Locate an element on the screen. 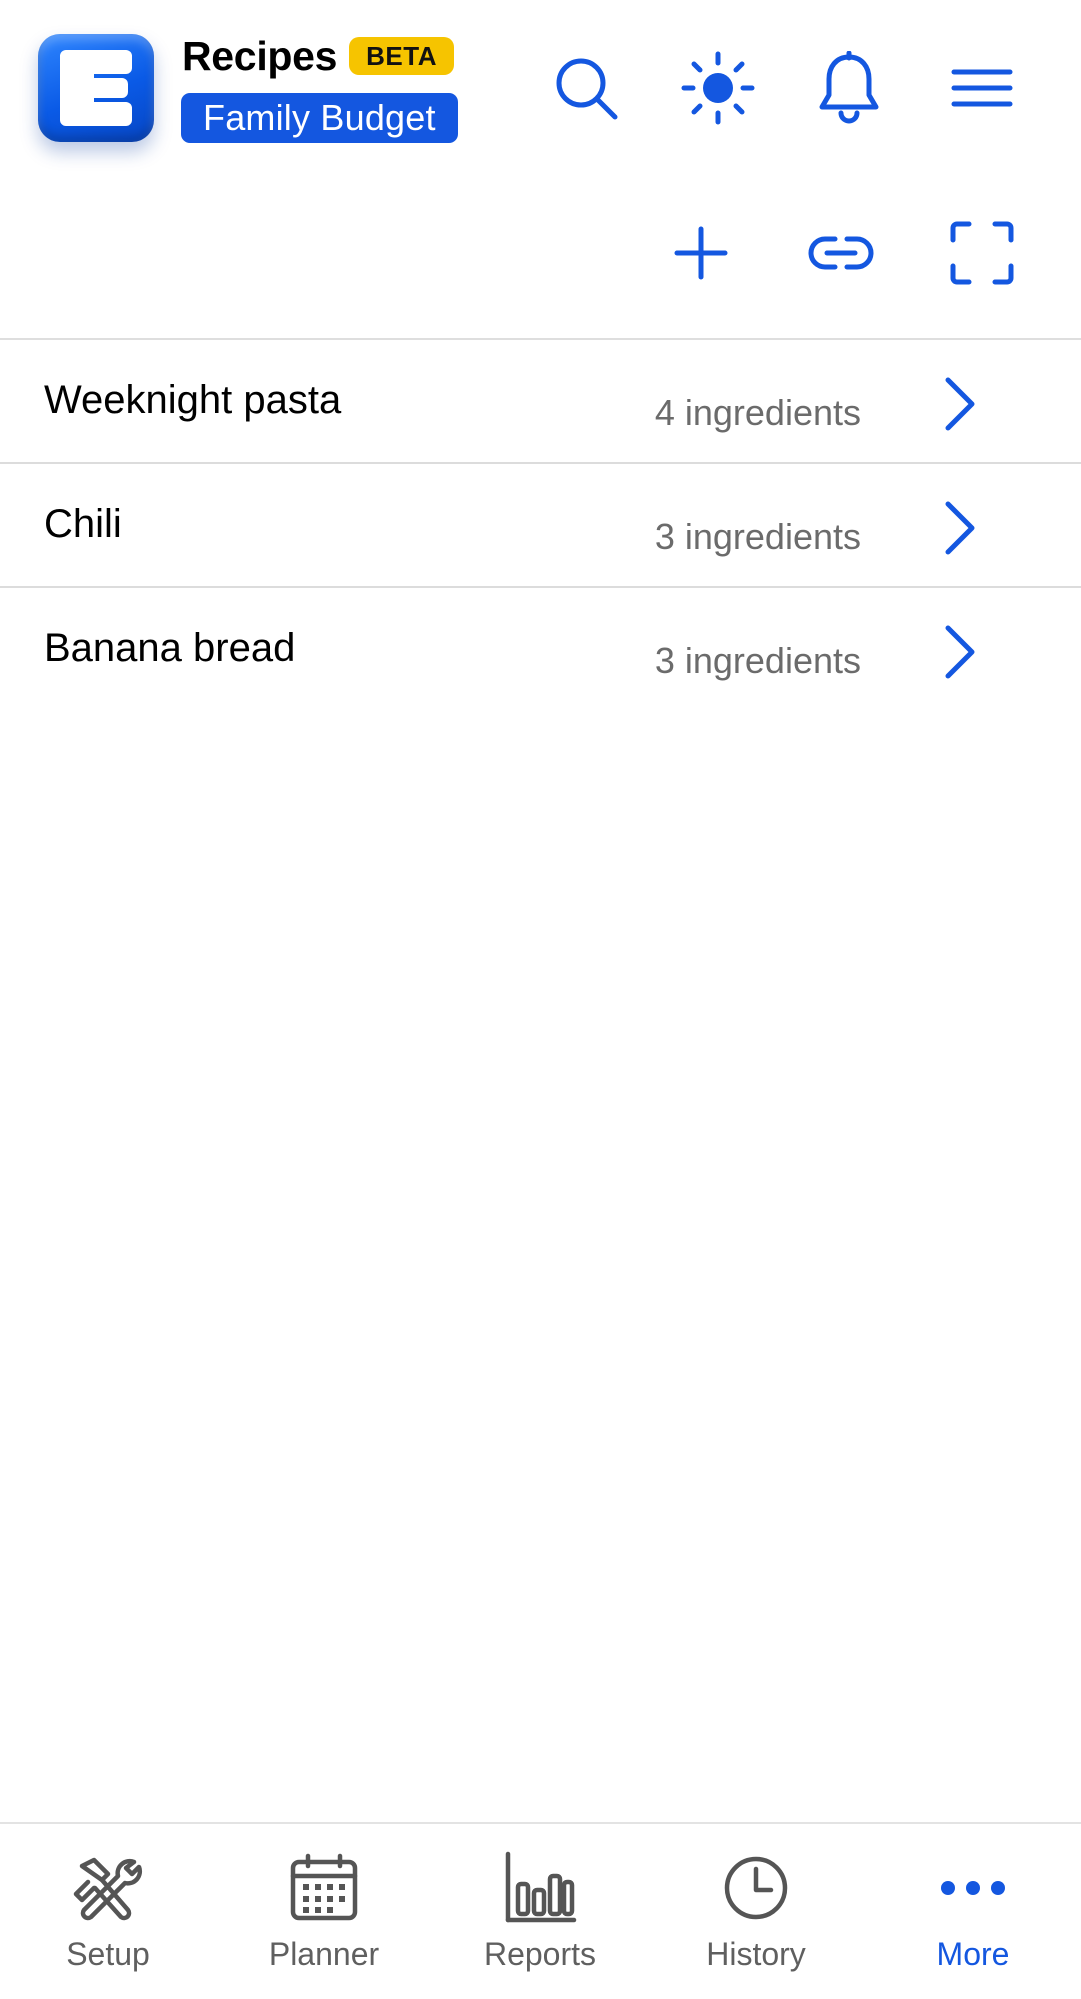  budget-switcher: Family Budget is located at coordinates (319, 118).